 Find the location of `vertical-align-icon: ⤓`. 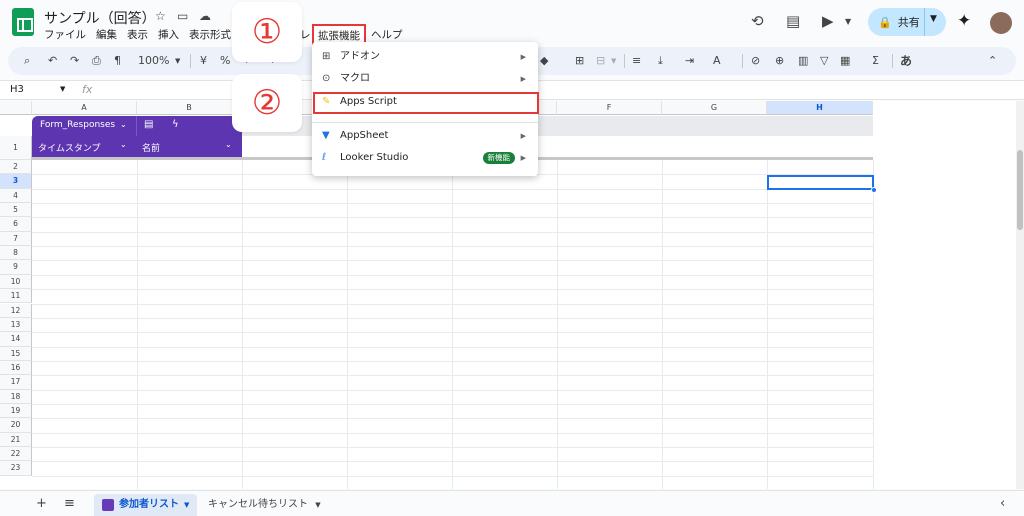

vertical-align-icon: ⤓ is located at coordinates (660, 61).